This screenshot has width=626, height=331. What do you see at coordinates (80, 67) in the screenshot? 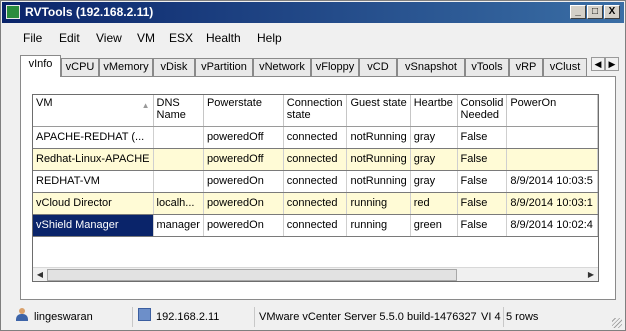
I see `tab-vcpu: vCPU` at bounding box center [80, 67].